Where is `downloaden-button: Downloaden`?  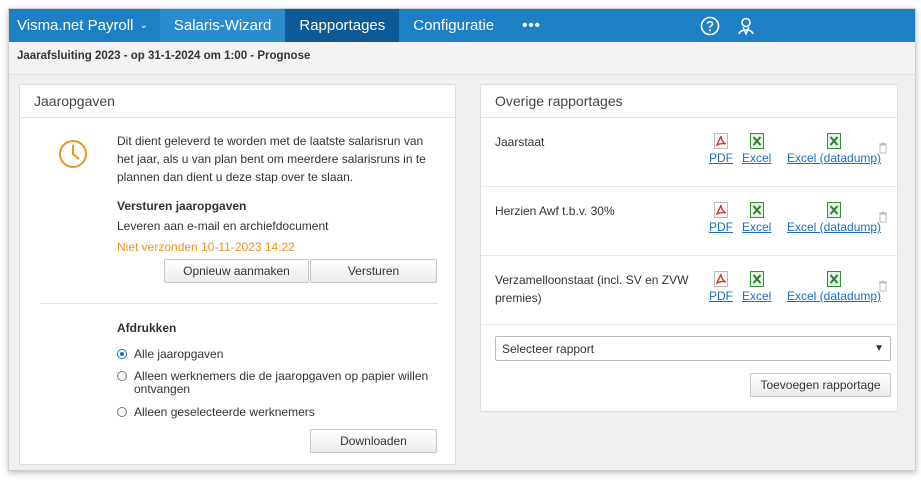
downloaden-button: Downloaden is located at coordinates (373, 441).